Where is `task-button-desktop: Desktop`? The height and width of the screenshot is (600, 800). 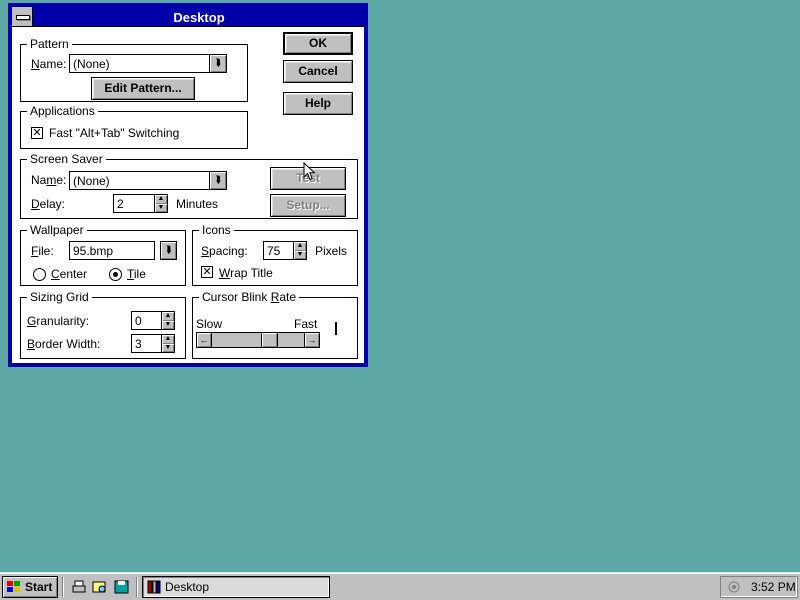
task-button-desktop: Desktop is located at coordinates (236, 587).